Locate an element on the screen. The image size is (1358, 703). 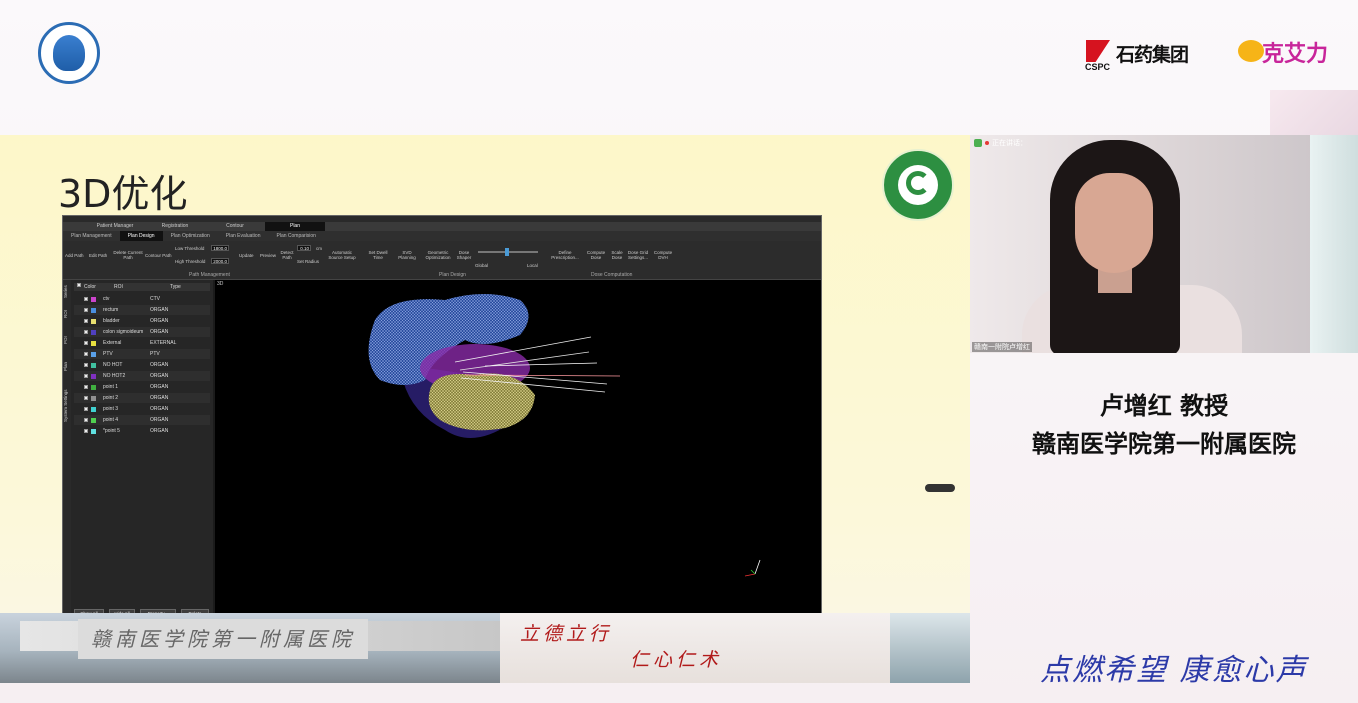
svd-planning-button: SVD Planning is located at coordinates (407, 255).